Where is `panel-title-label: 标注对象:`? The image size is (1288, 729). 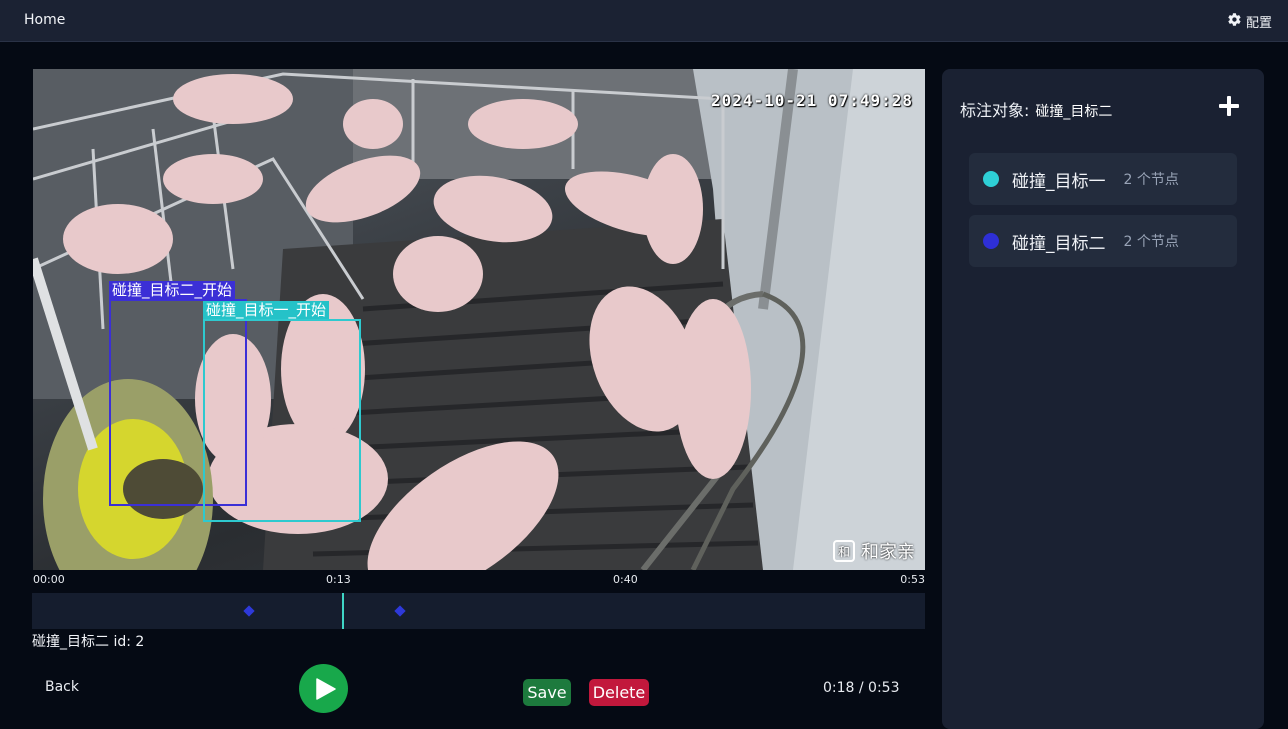
panel-title-label: 标注对象: is located at coordinates (995, 110).